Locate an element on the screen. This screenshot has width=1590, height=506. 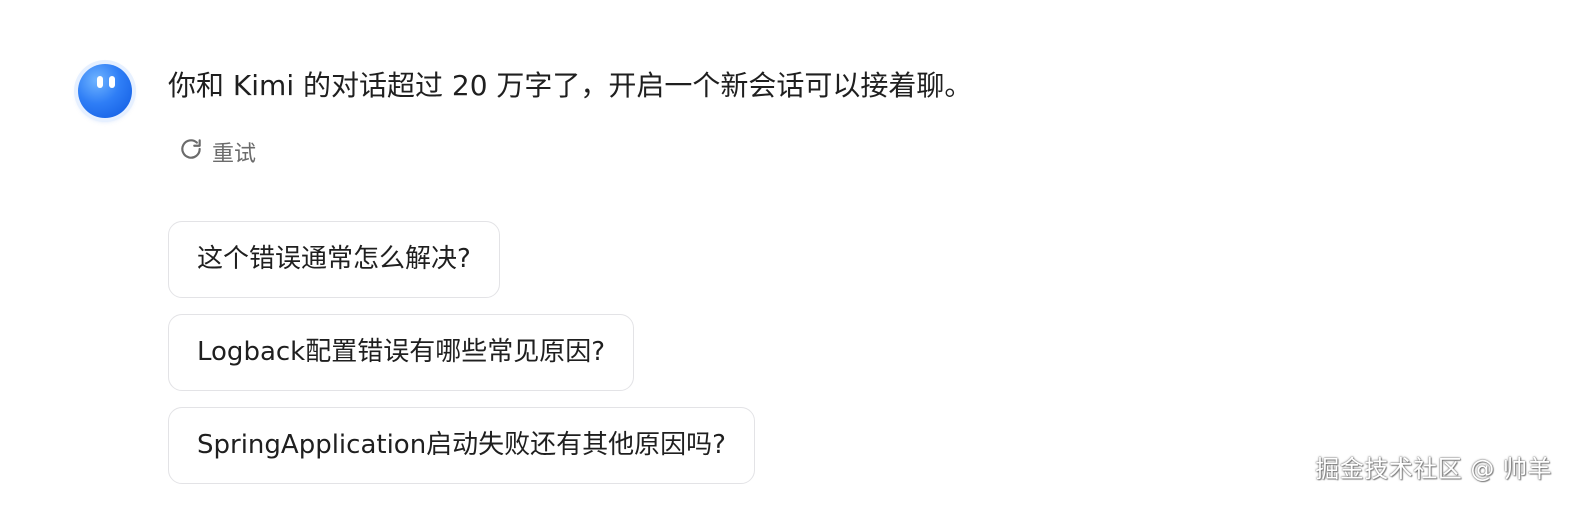
retry-button: 重试 is located at coordinates (217, 152).